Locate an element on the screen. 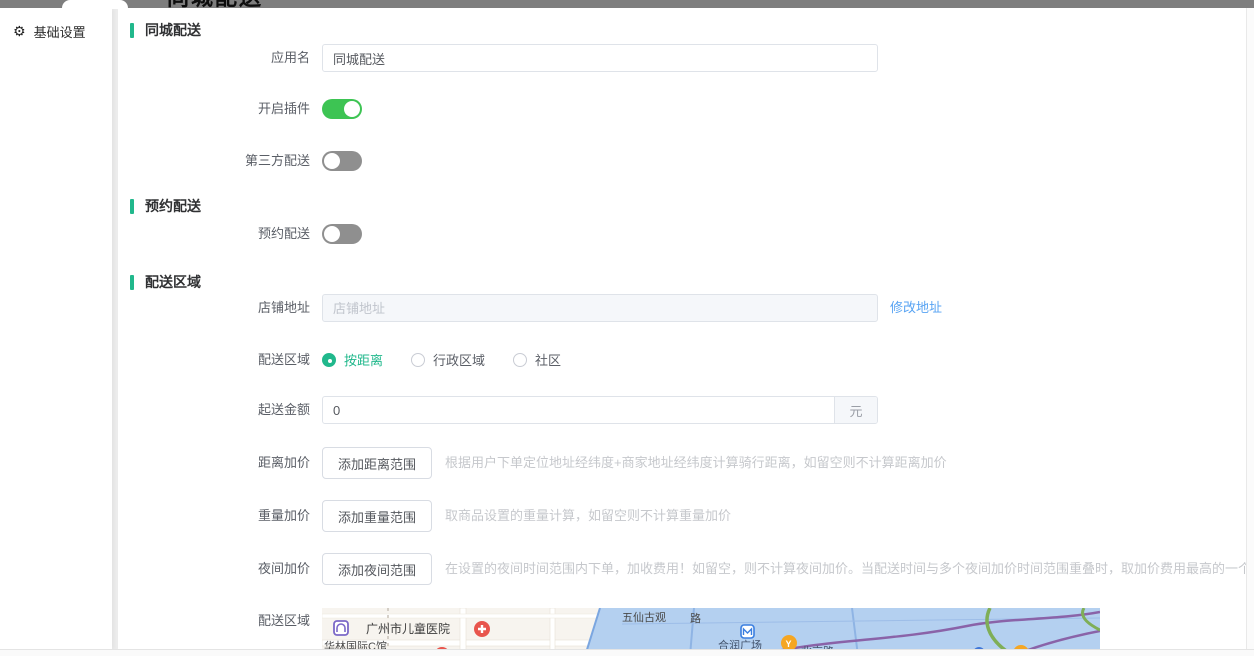 This screenshot has height=656, width=1254. radio-by-distance: 按距离 is located at coordinates (352, 359).